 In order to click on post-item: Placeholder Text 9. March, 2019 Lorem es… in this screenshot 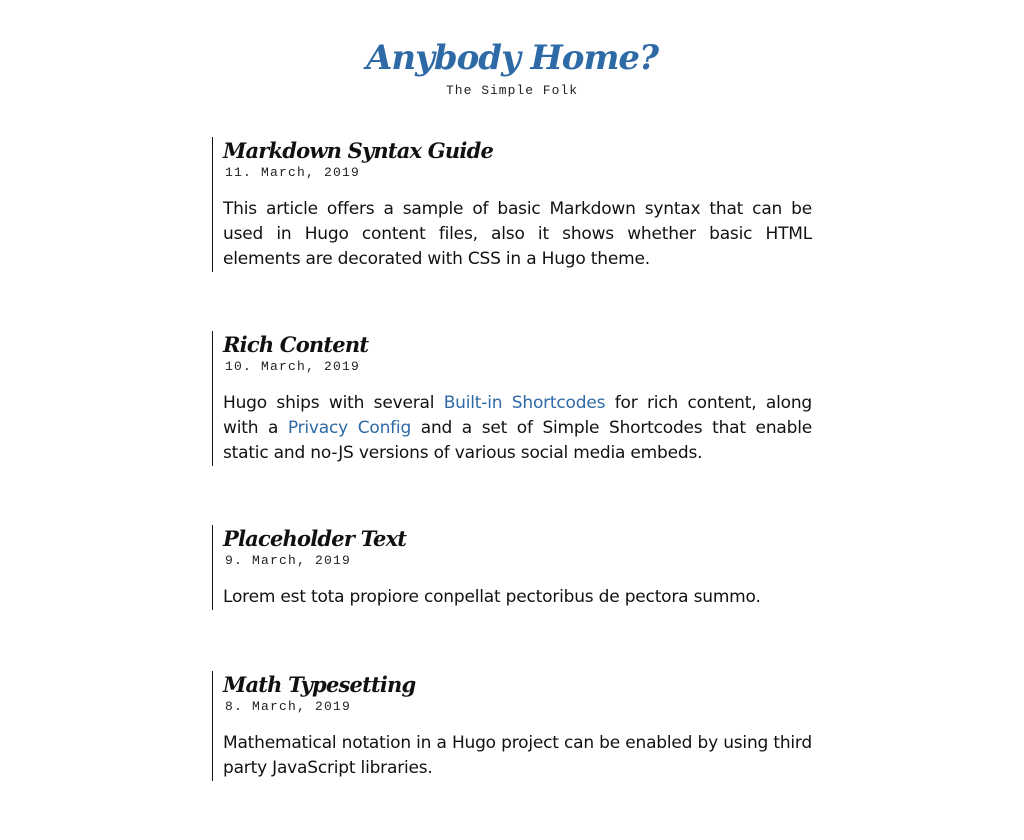, I will do `click(512, 567)`.